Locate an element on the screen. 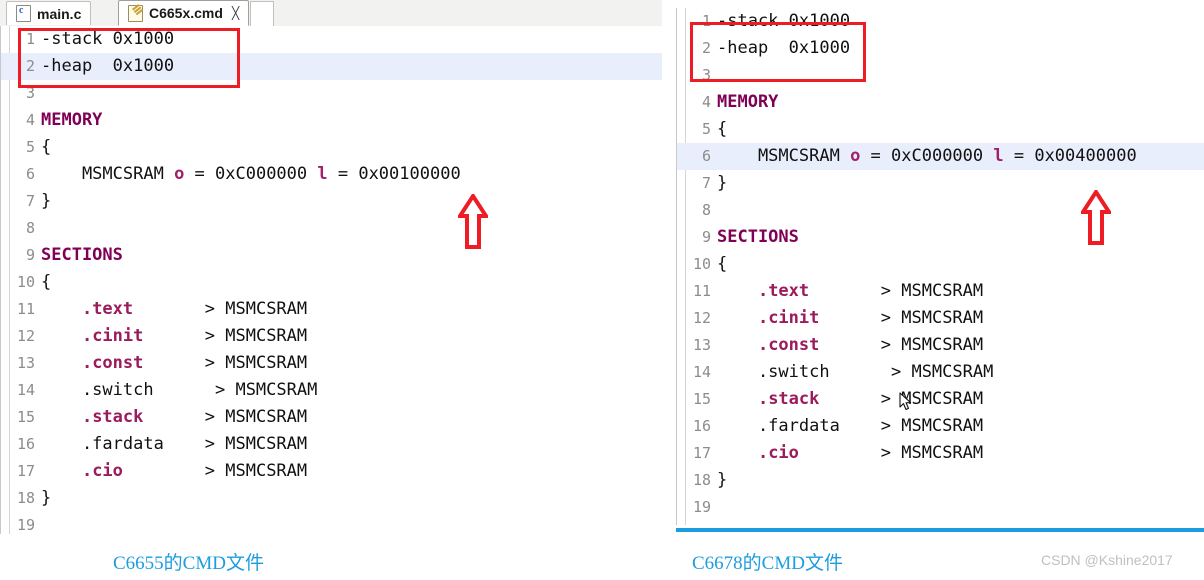  line-text: SECTIONS is located at coordinates (82, 255).